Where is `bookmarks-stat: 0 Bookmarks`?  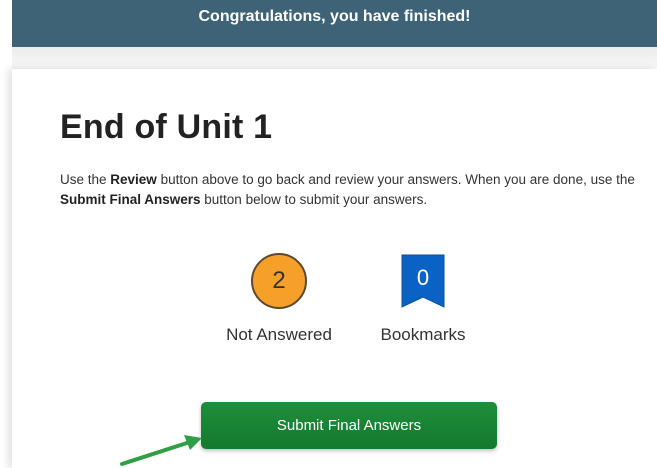
bookmarks-stat: 0 Bookmarks is located at coordinates (423, 299).